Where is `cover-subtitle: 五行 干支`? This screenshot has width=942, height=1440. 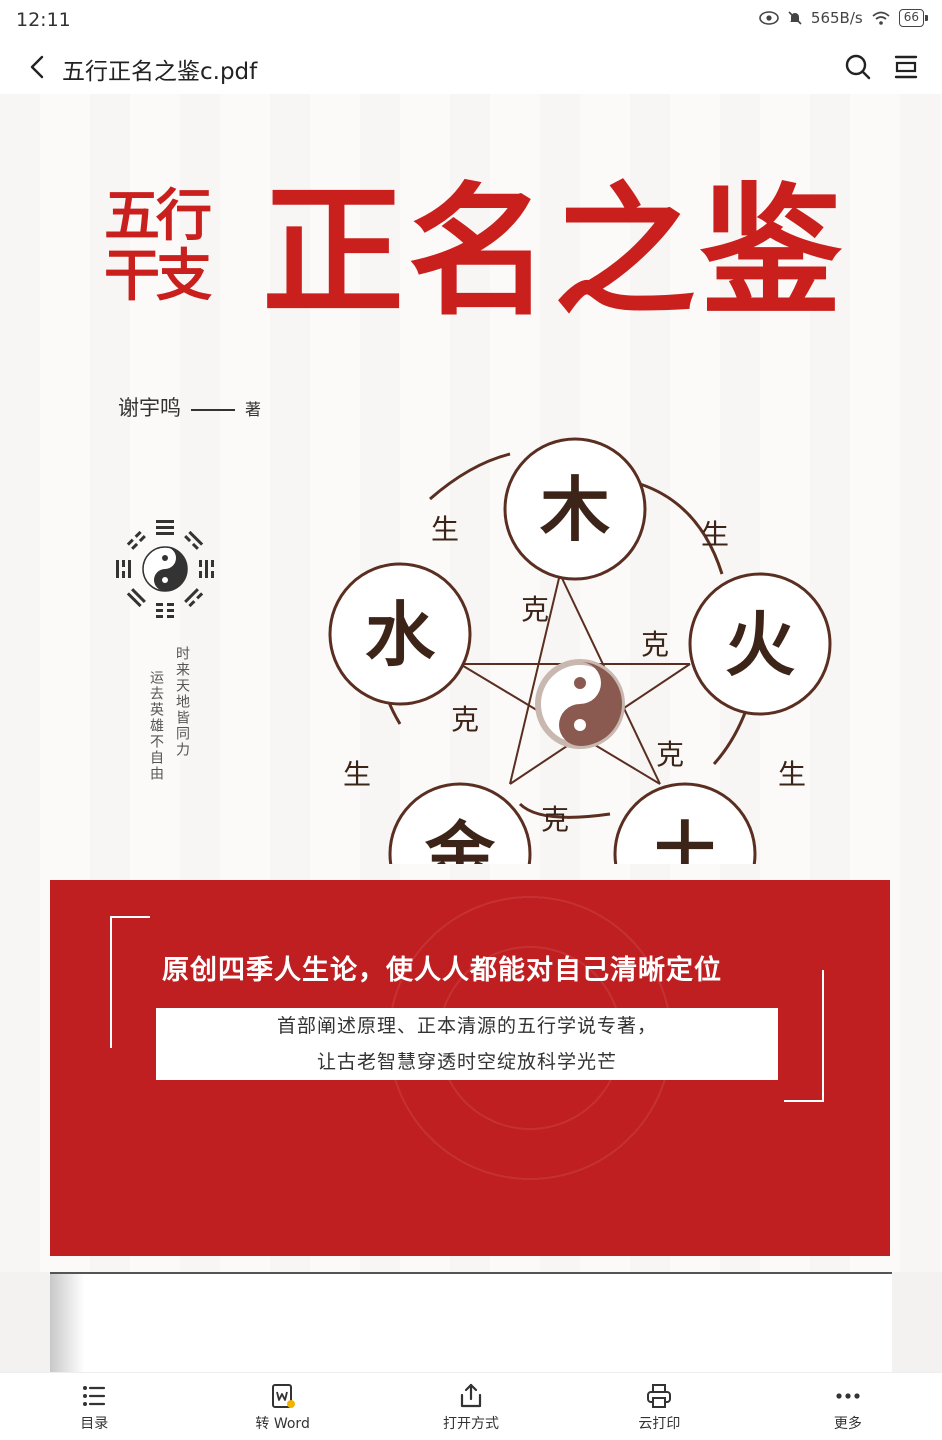
cover-subtitle: 五行 干支 is located at coordinates (174, 246).